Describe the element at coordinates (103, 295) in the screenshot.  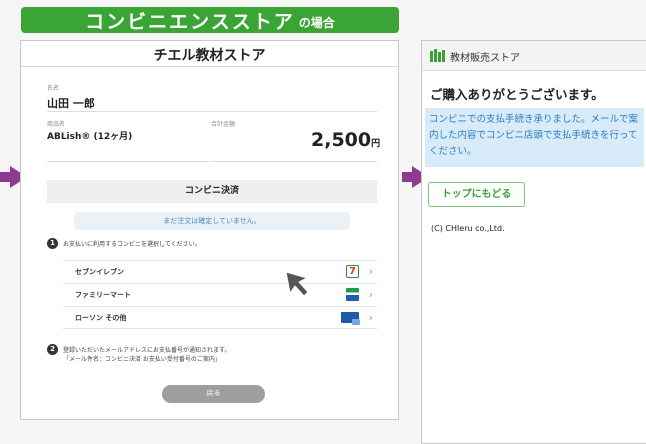
I see `store-option-label: ファミリーマート` at that location.